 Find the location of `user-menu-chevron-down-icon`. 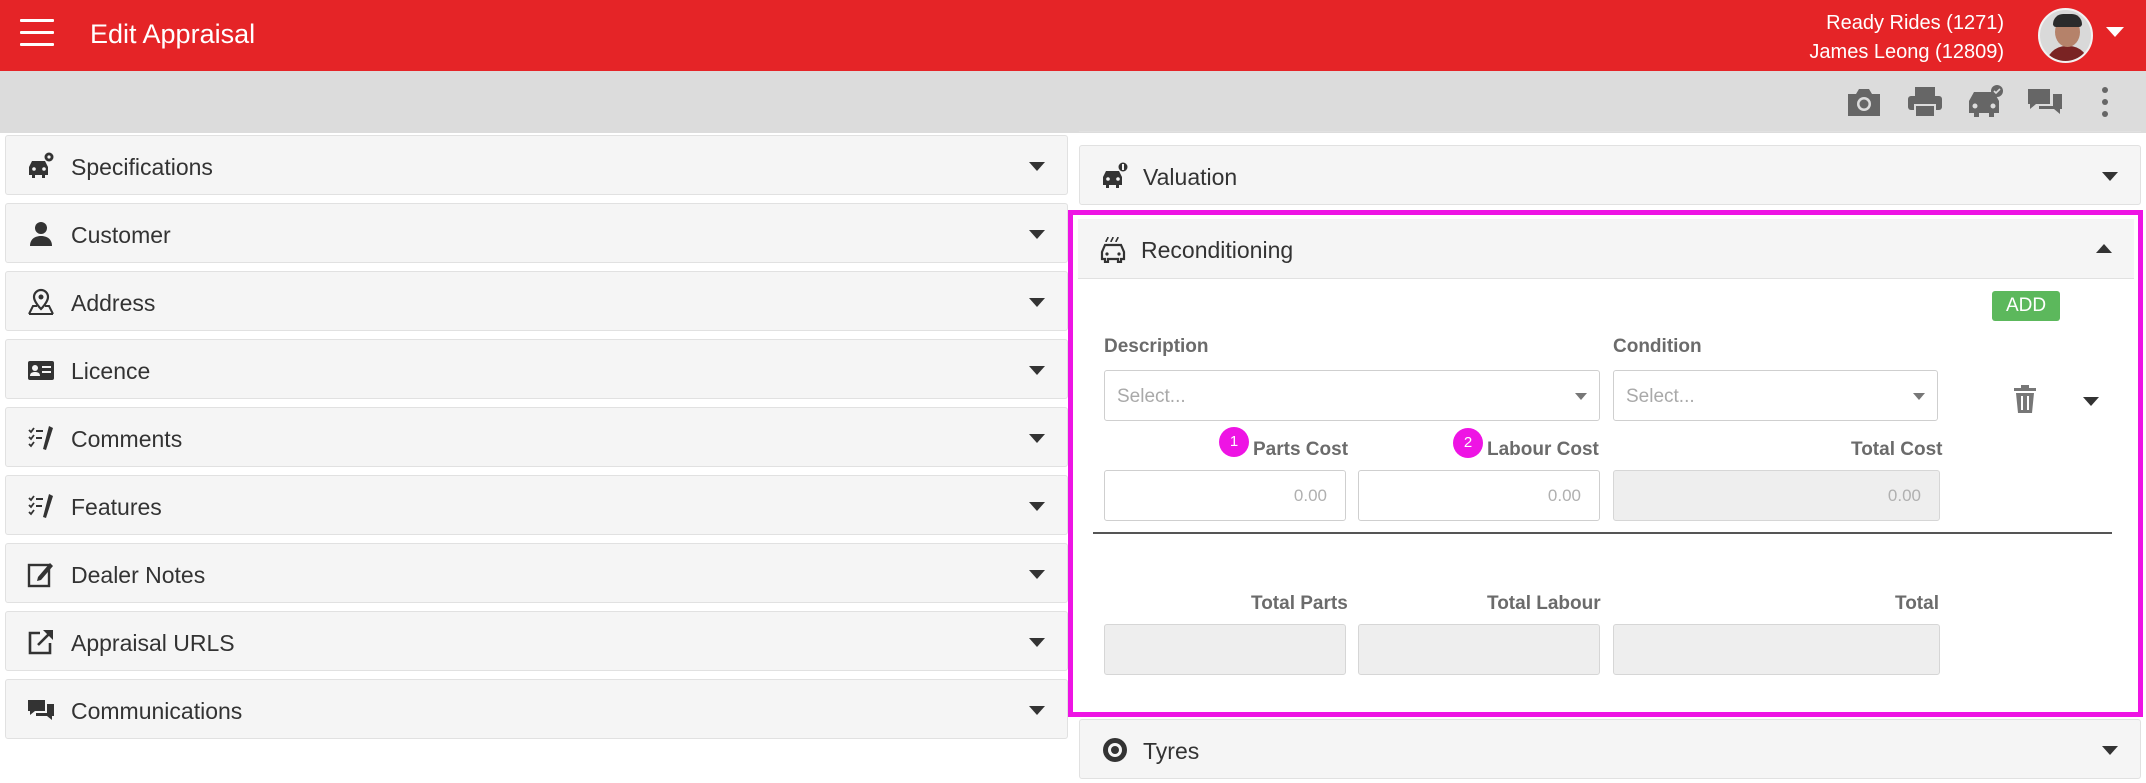

user-menu-chevron-down-icon is located at coordinates (2115, 32).